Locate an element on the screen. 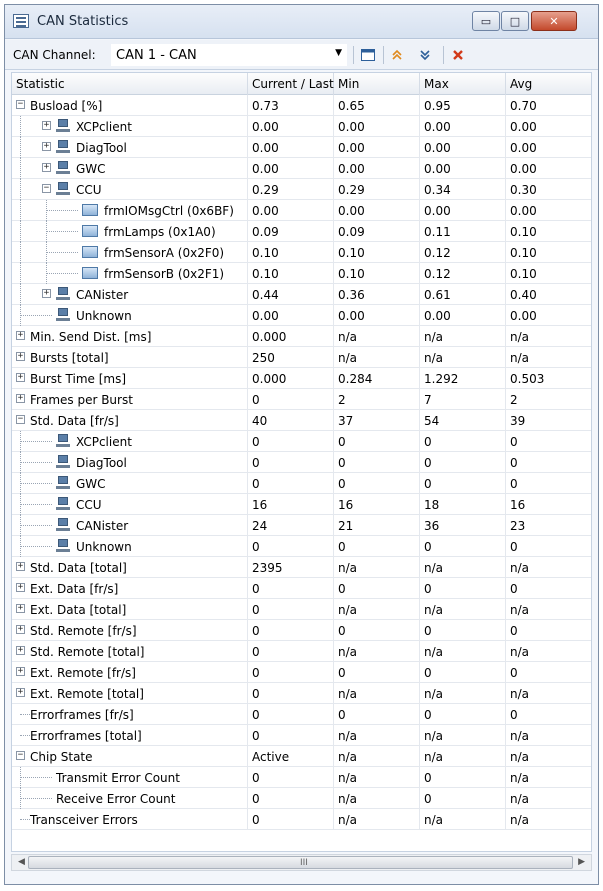 The width and height of the screenshot is (603, 891). min-value-cell: 37 is located at coordinates (377, 420).